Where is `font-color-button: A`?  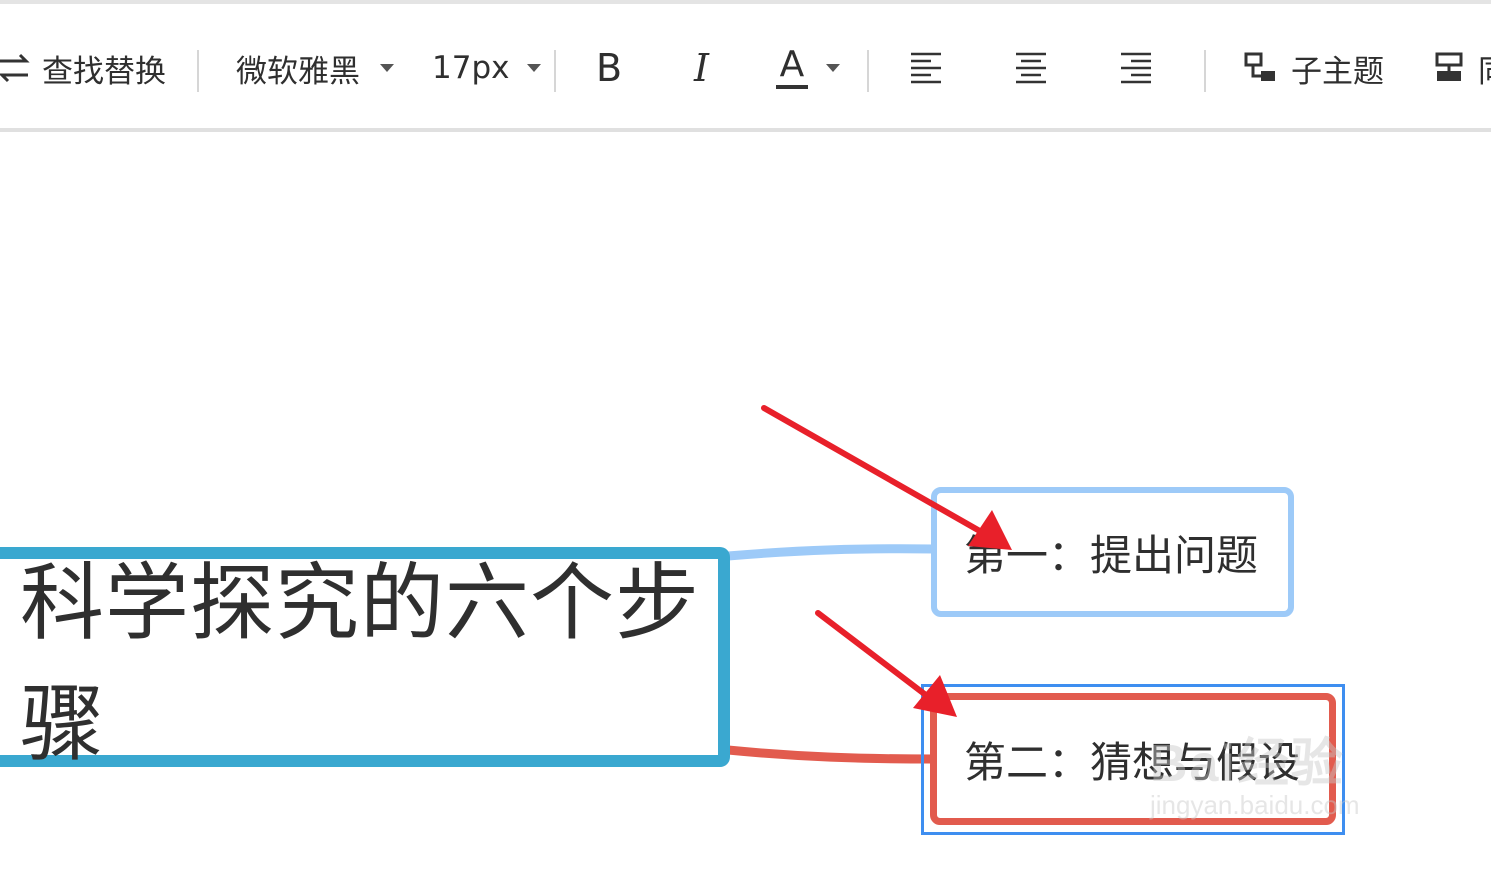 font-color-button: A is located at coordinates (808, 68).